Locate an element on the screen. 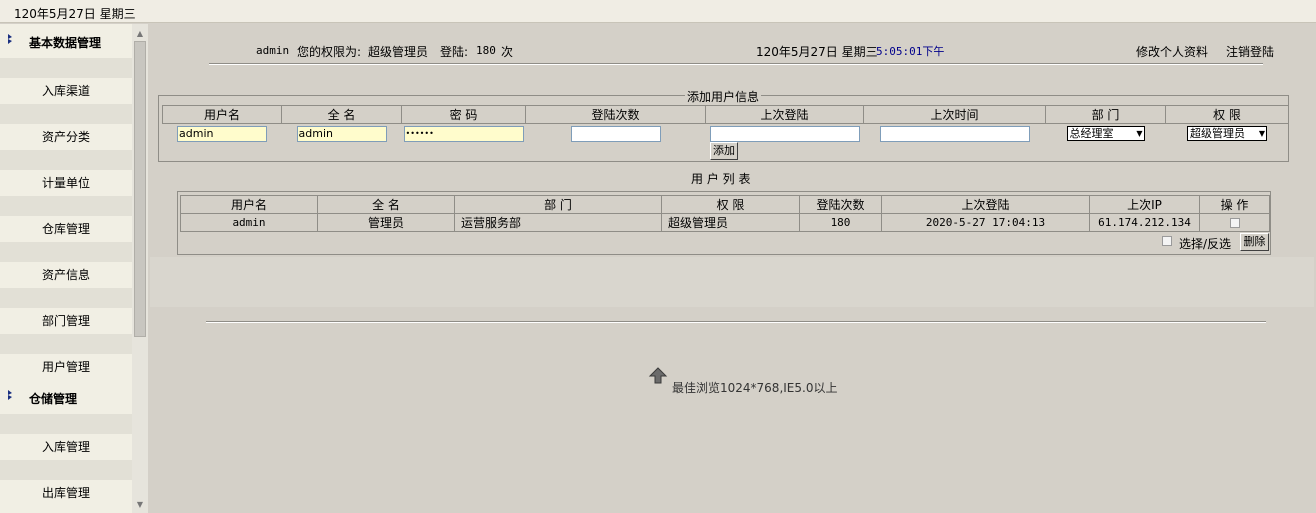 Image resolution: width=1316 pixels, height=513 pixels. sidebar-section-storage: 仓储管理 is located at coordinates (66, 397).